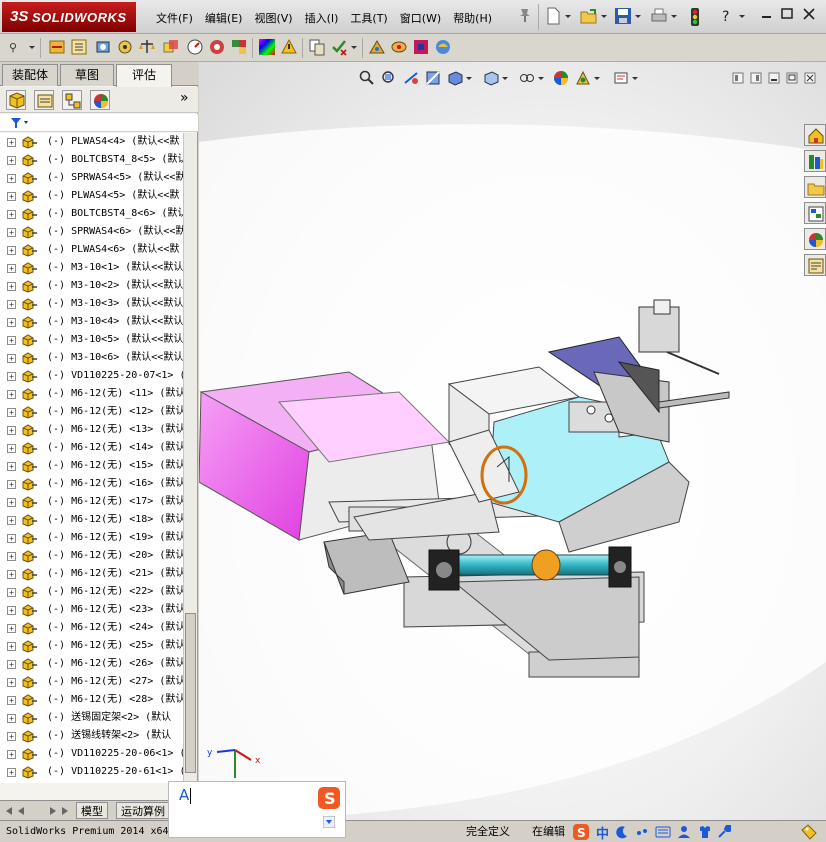  I want to click on tree-item: + (-) M6-12(无) <13> (默认, so click(91, 430).